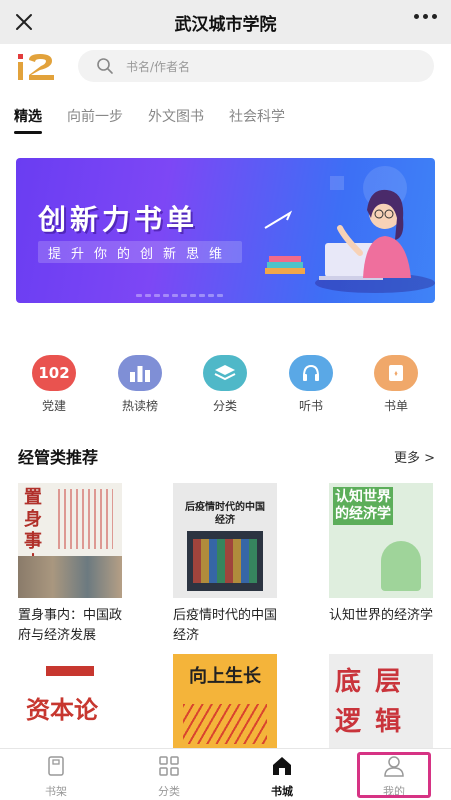 The height and width of the screenshot is (800, 451). Describe the element at coordinates (282, 777) in the screenshot. I see `nav-bookstore: 书城` at that location.